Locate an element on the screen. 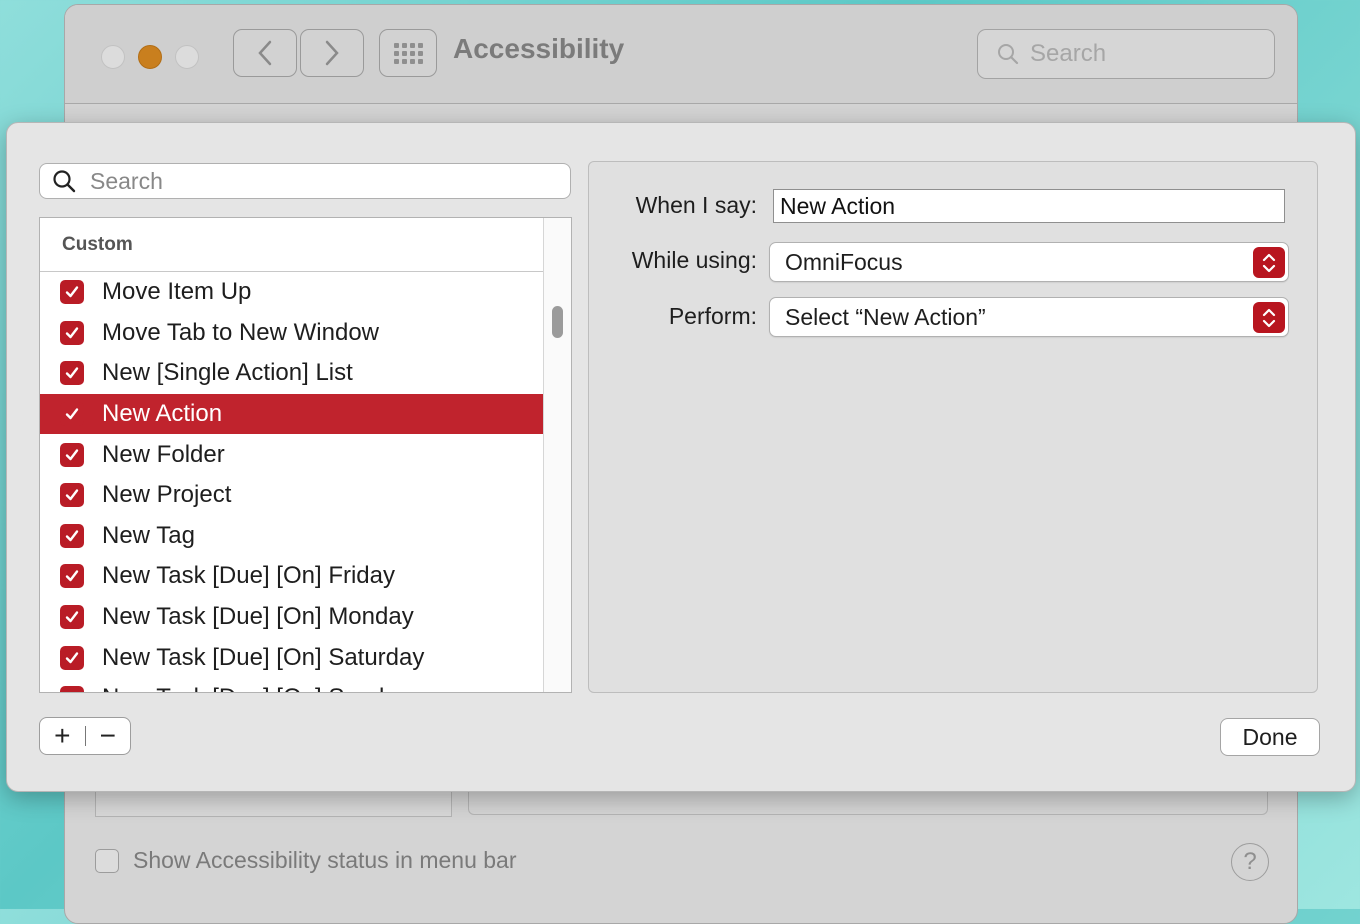 This screenshot has height=924, width=1360. command-label: New Tag is located at coordinates (148, 535).